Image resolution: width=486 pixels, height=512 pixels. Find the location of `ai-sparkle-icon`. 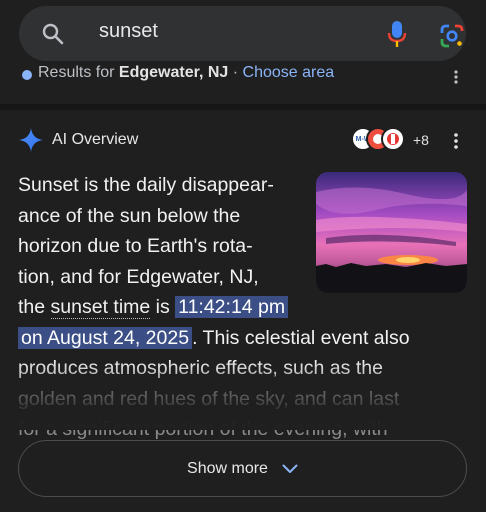

ai-sparkle-icon is located at coordinates (31, 140).